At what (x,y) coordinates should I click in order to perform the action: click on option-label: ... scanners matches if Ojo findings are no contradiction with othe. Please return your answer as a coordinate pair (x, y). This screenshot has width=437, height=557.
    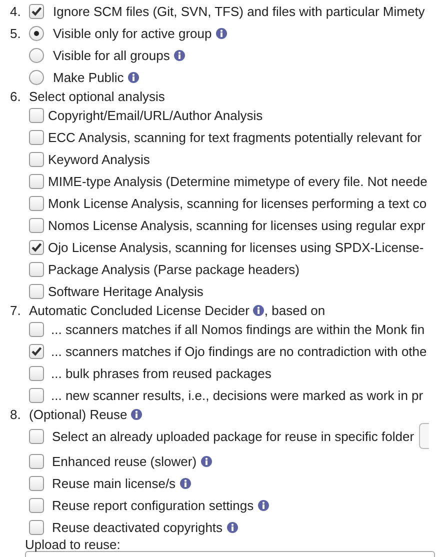
    Looking at the image, I should click on (239, 351).